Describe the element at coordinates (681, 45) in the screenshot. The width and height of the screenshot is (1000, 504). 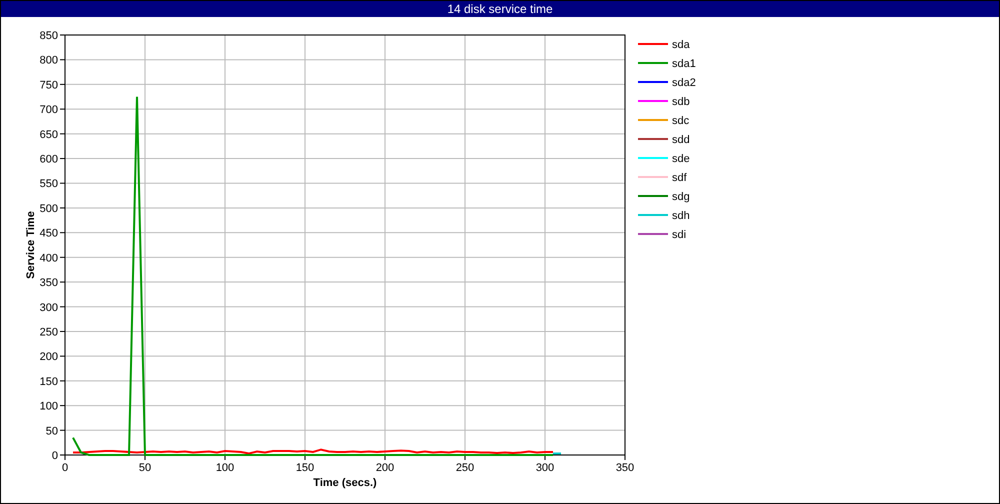
I see `legend-label: sda` at that location.